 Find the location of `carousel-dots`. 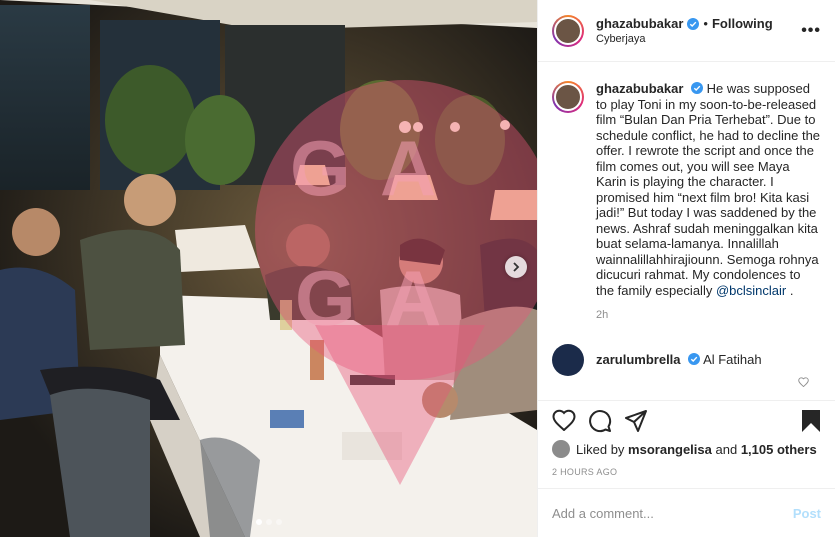

carousel-dots is located at coordinates (268, 522).